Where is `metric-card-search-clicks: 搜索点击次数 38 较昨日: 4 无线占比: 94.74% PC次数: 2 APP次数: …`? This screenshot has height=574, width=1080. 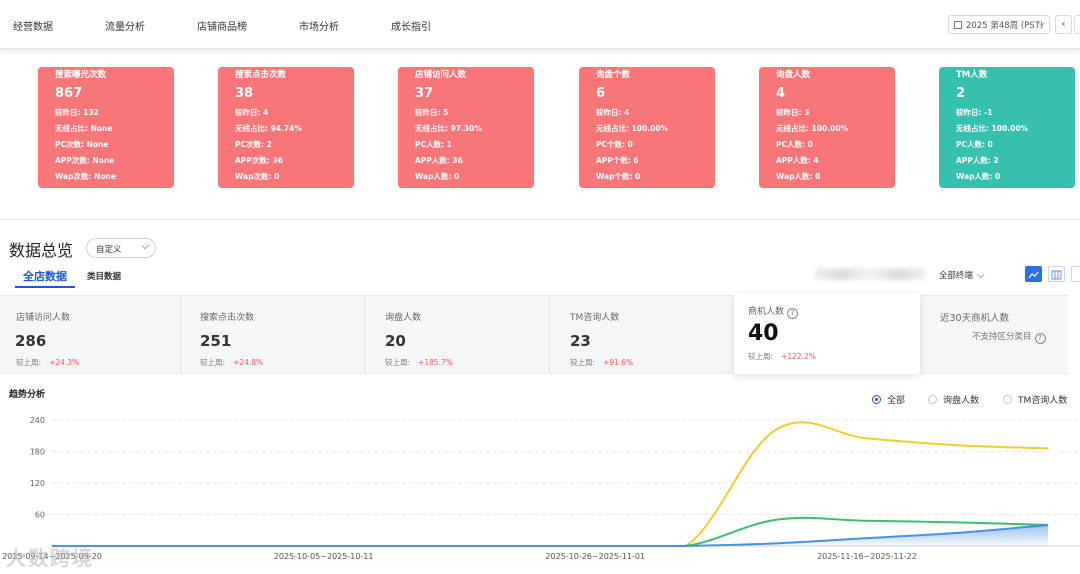 metric-card-search-clicks: 搜索点击次数 38 较昨日: 4 无线占比: 94.74% PC次数: 2 APP次数: … is located at coordinates (286, 127).